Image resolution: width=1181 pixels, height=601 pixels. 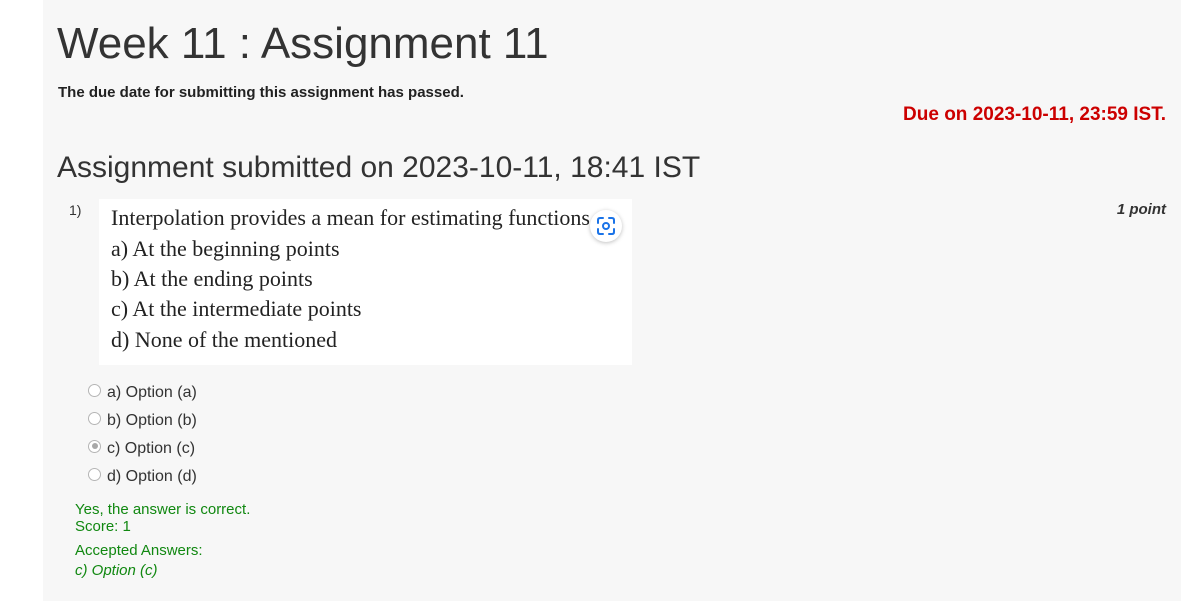 I want to click on option-label: a) Option (a), so click(x=152, y=392).